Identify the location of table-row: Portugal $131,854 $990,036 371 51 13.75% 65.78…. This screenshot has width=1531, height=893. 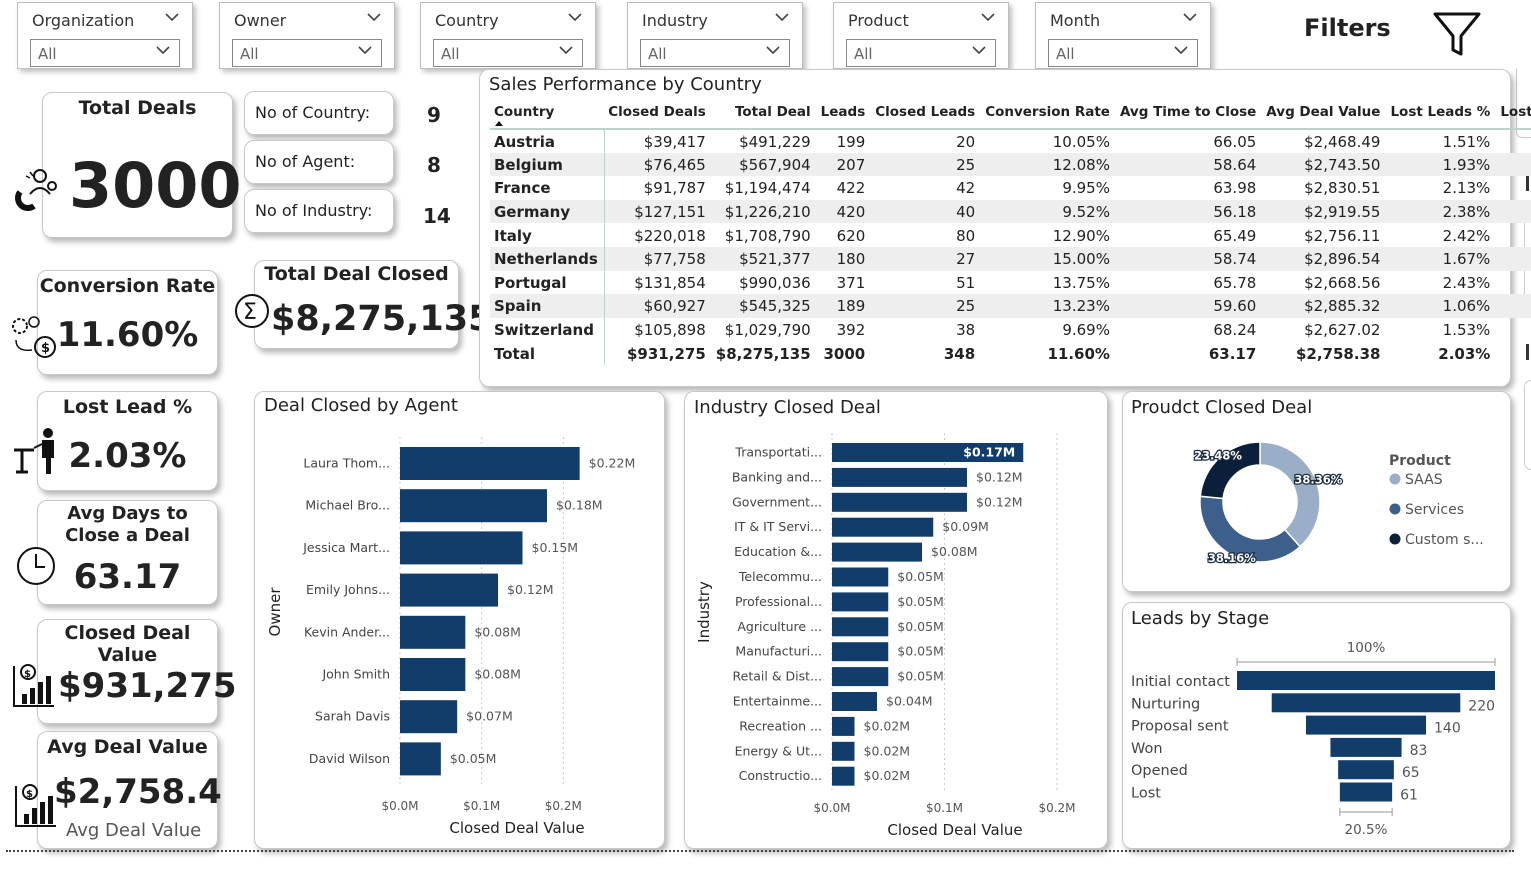
(1010, 282).